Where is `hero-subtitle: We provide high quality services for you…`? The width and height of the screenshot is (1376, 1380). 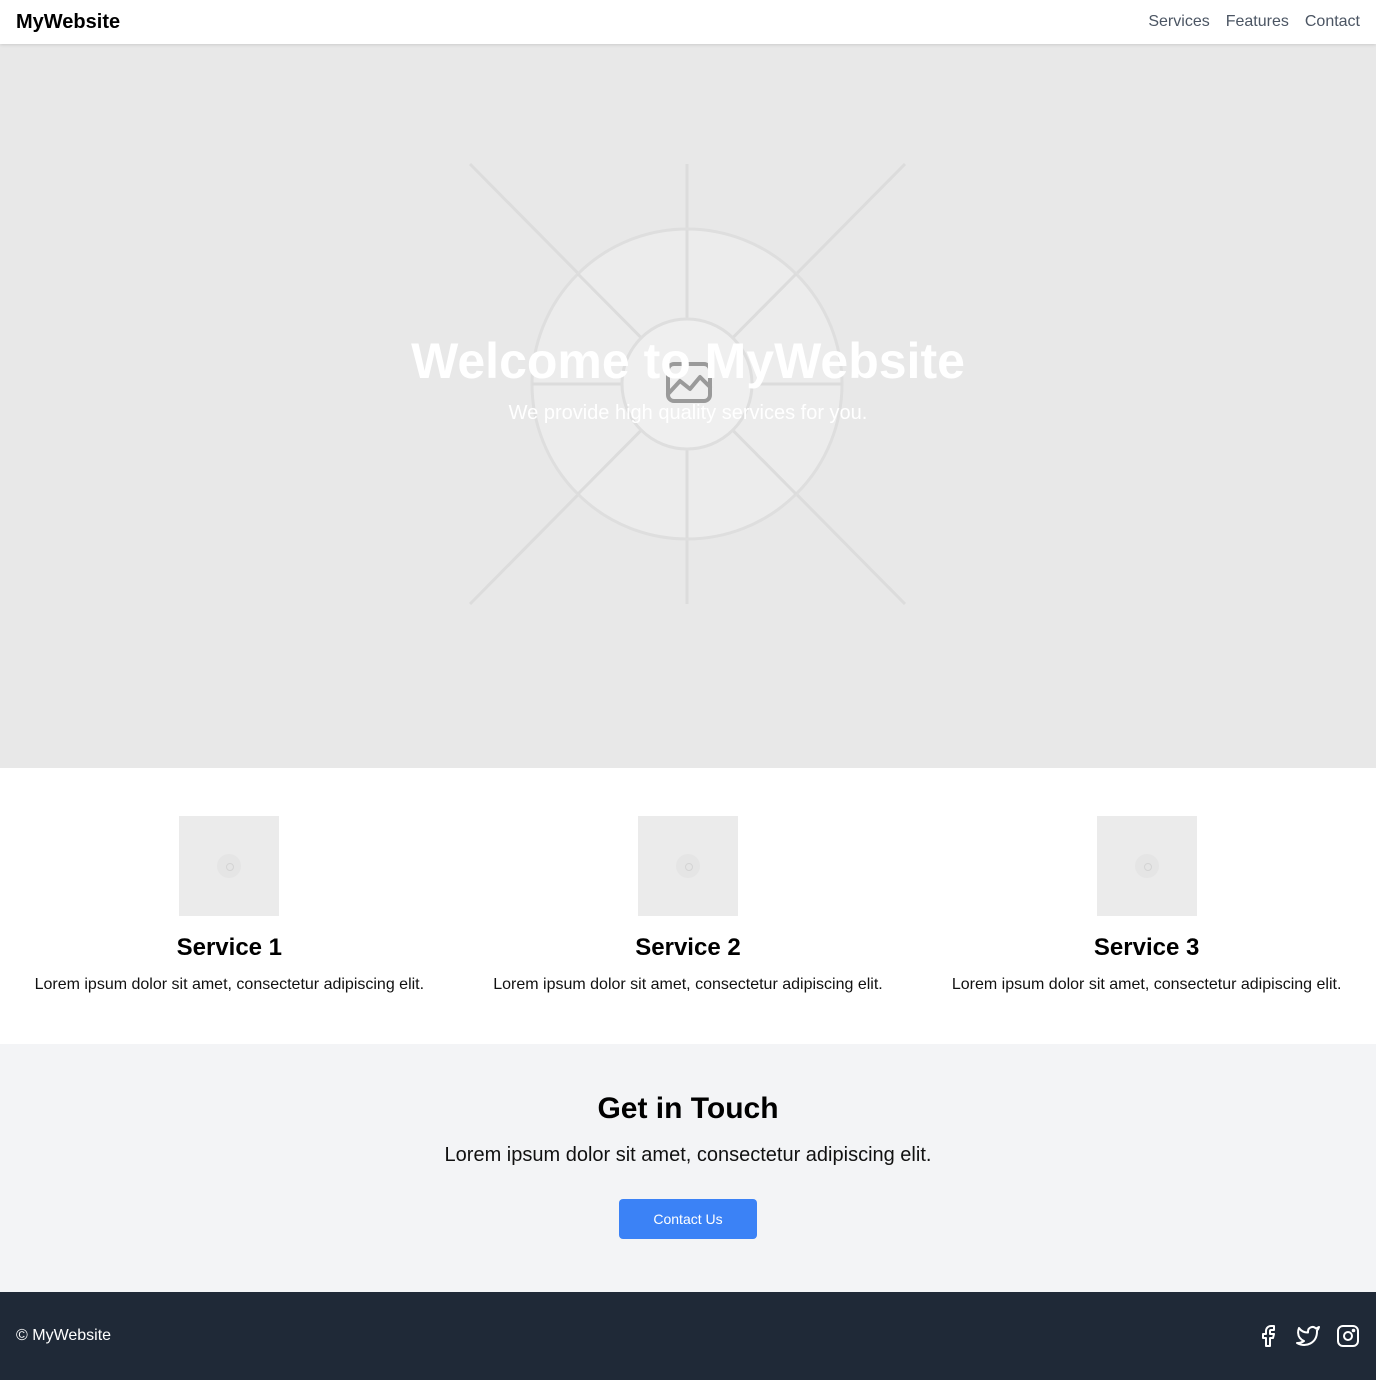 hero-subtitle: We provide high quality services for you… is located at coordinates (688, 413).